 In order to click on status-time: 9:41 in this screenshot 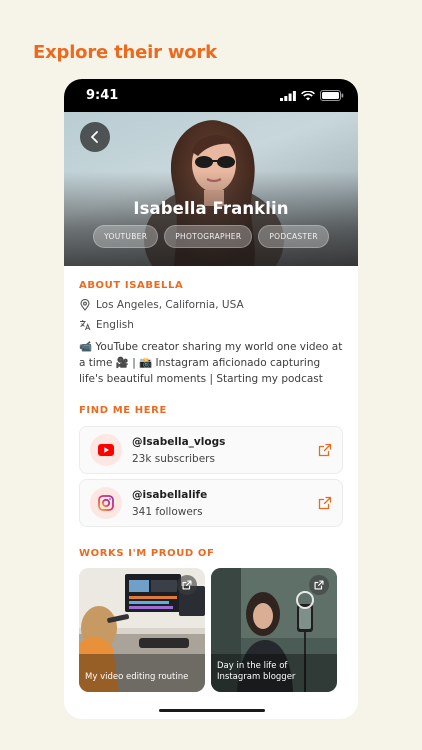, I will do `click(102, 95)`.